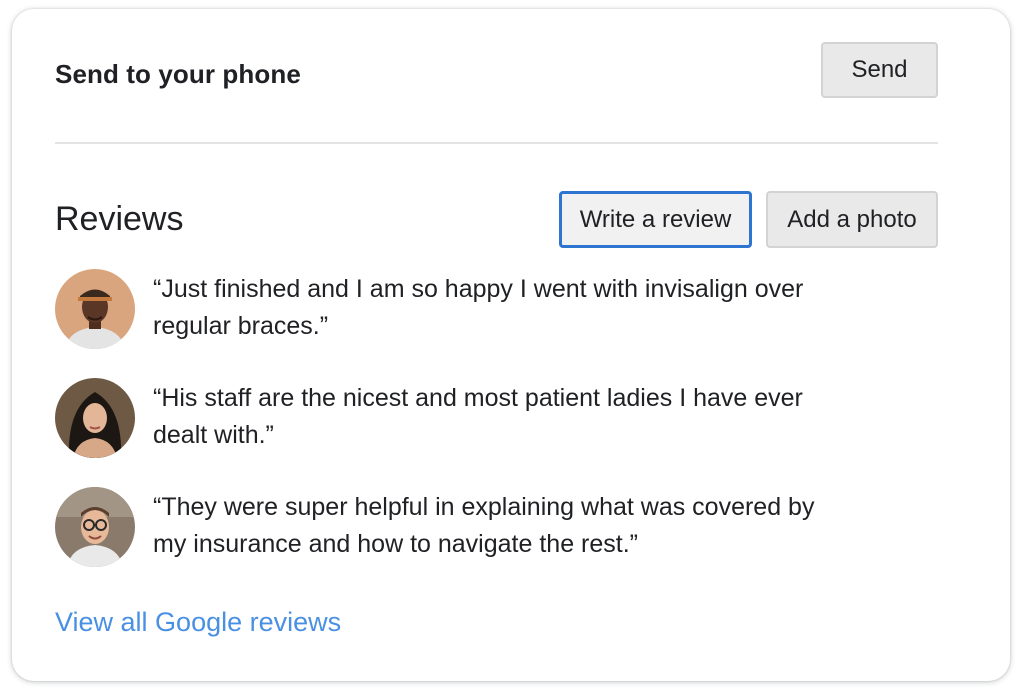 The image size is (1024, 699). What do you see at coordinates (119, 219) in the screenshot?
I see `reviews-heading: Reviews` at bounding box center [119, 219].